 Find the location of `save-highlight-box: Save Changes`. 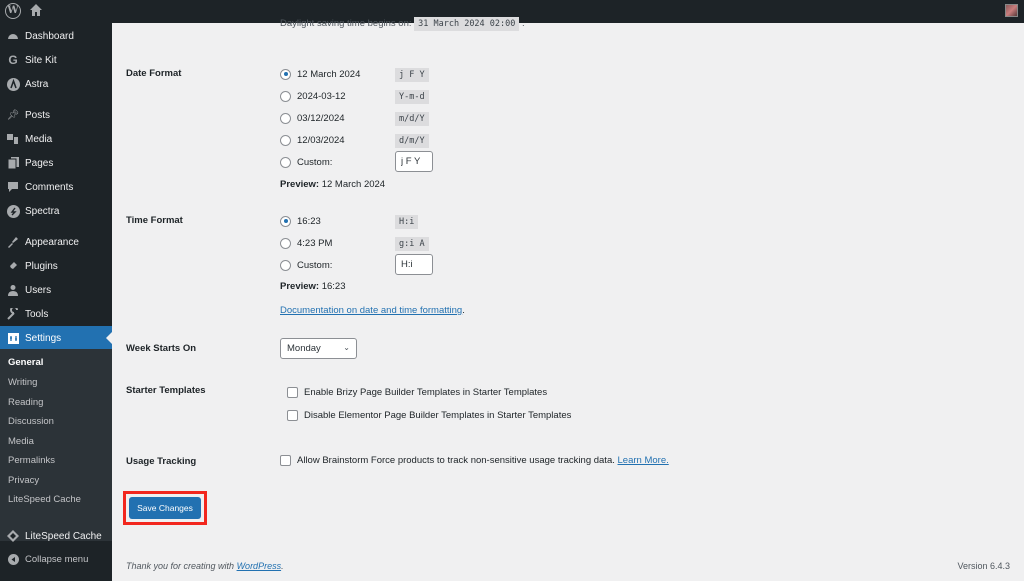

save-highlight-box: Save Changes is located at coordinates (165, 508).